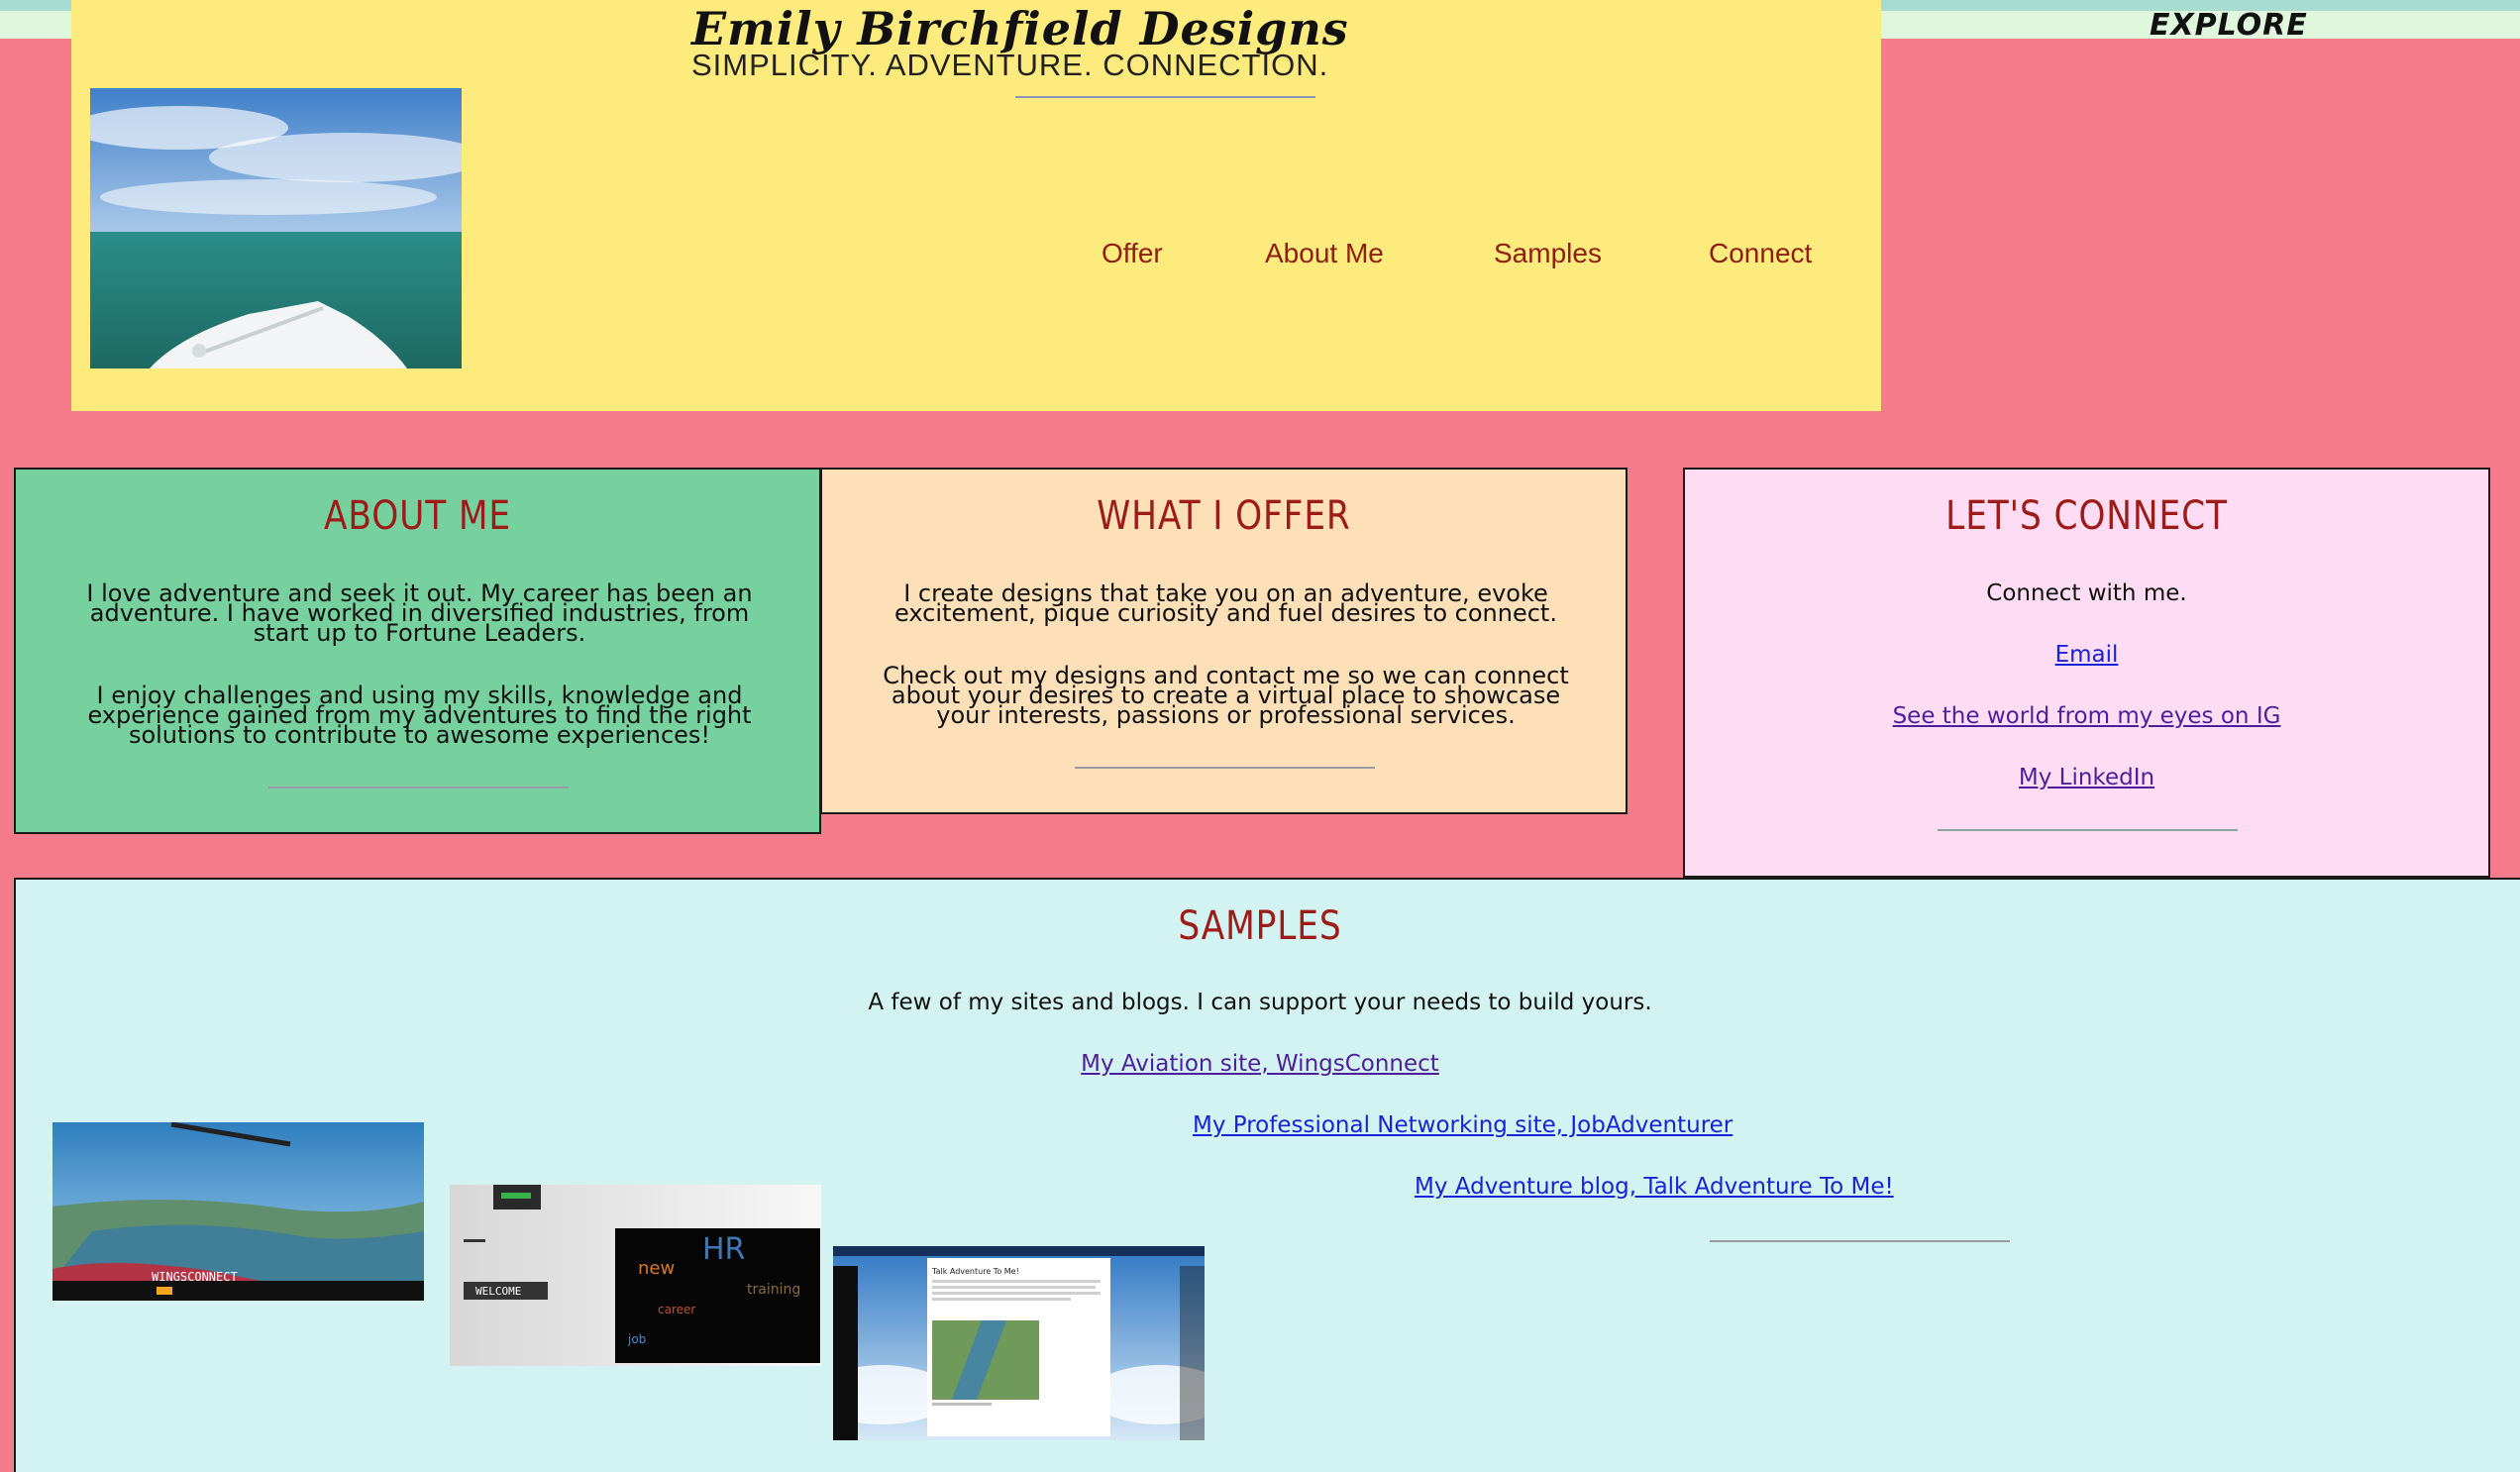 The height and width of the screenshot is (1472, 2520). What do you see at coordinates (2086, 777) in the screenshot?
I see `linkedin-link: My LinkedIn` at bounding box center [2086, 777].